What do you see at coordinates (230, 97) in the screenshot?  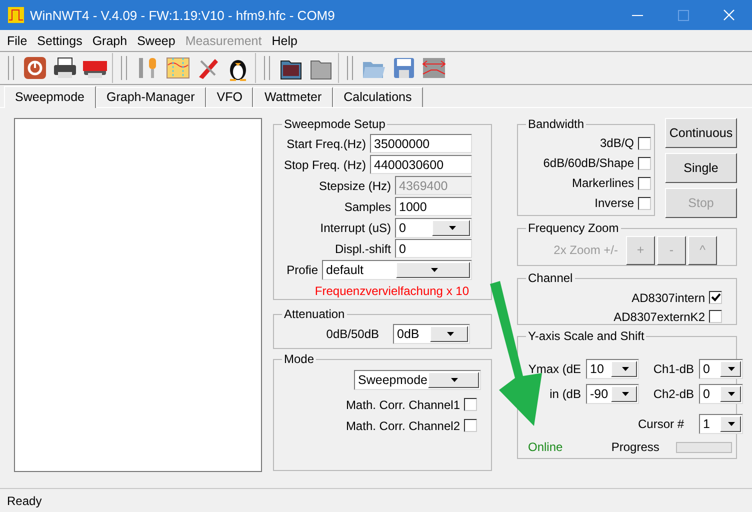 I see `tab: VFO` at bounding box center [230, 97].